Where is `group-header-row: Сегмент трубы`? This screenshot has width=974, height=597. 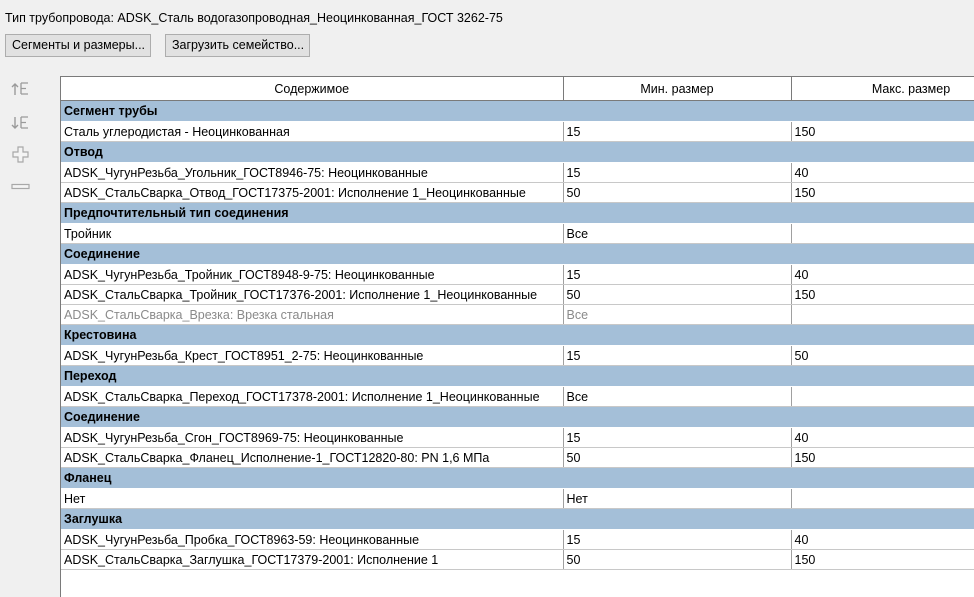
group-header-row: Сегмент трубы is located at coordinates (517, 111).